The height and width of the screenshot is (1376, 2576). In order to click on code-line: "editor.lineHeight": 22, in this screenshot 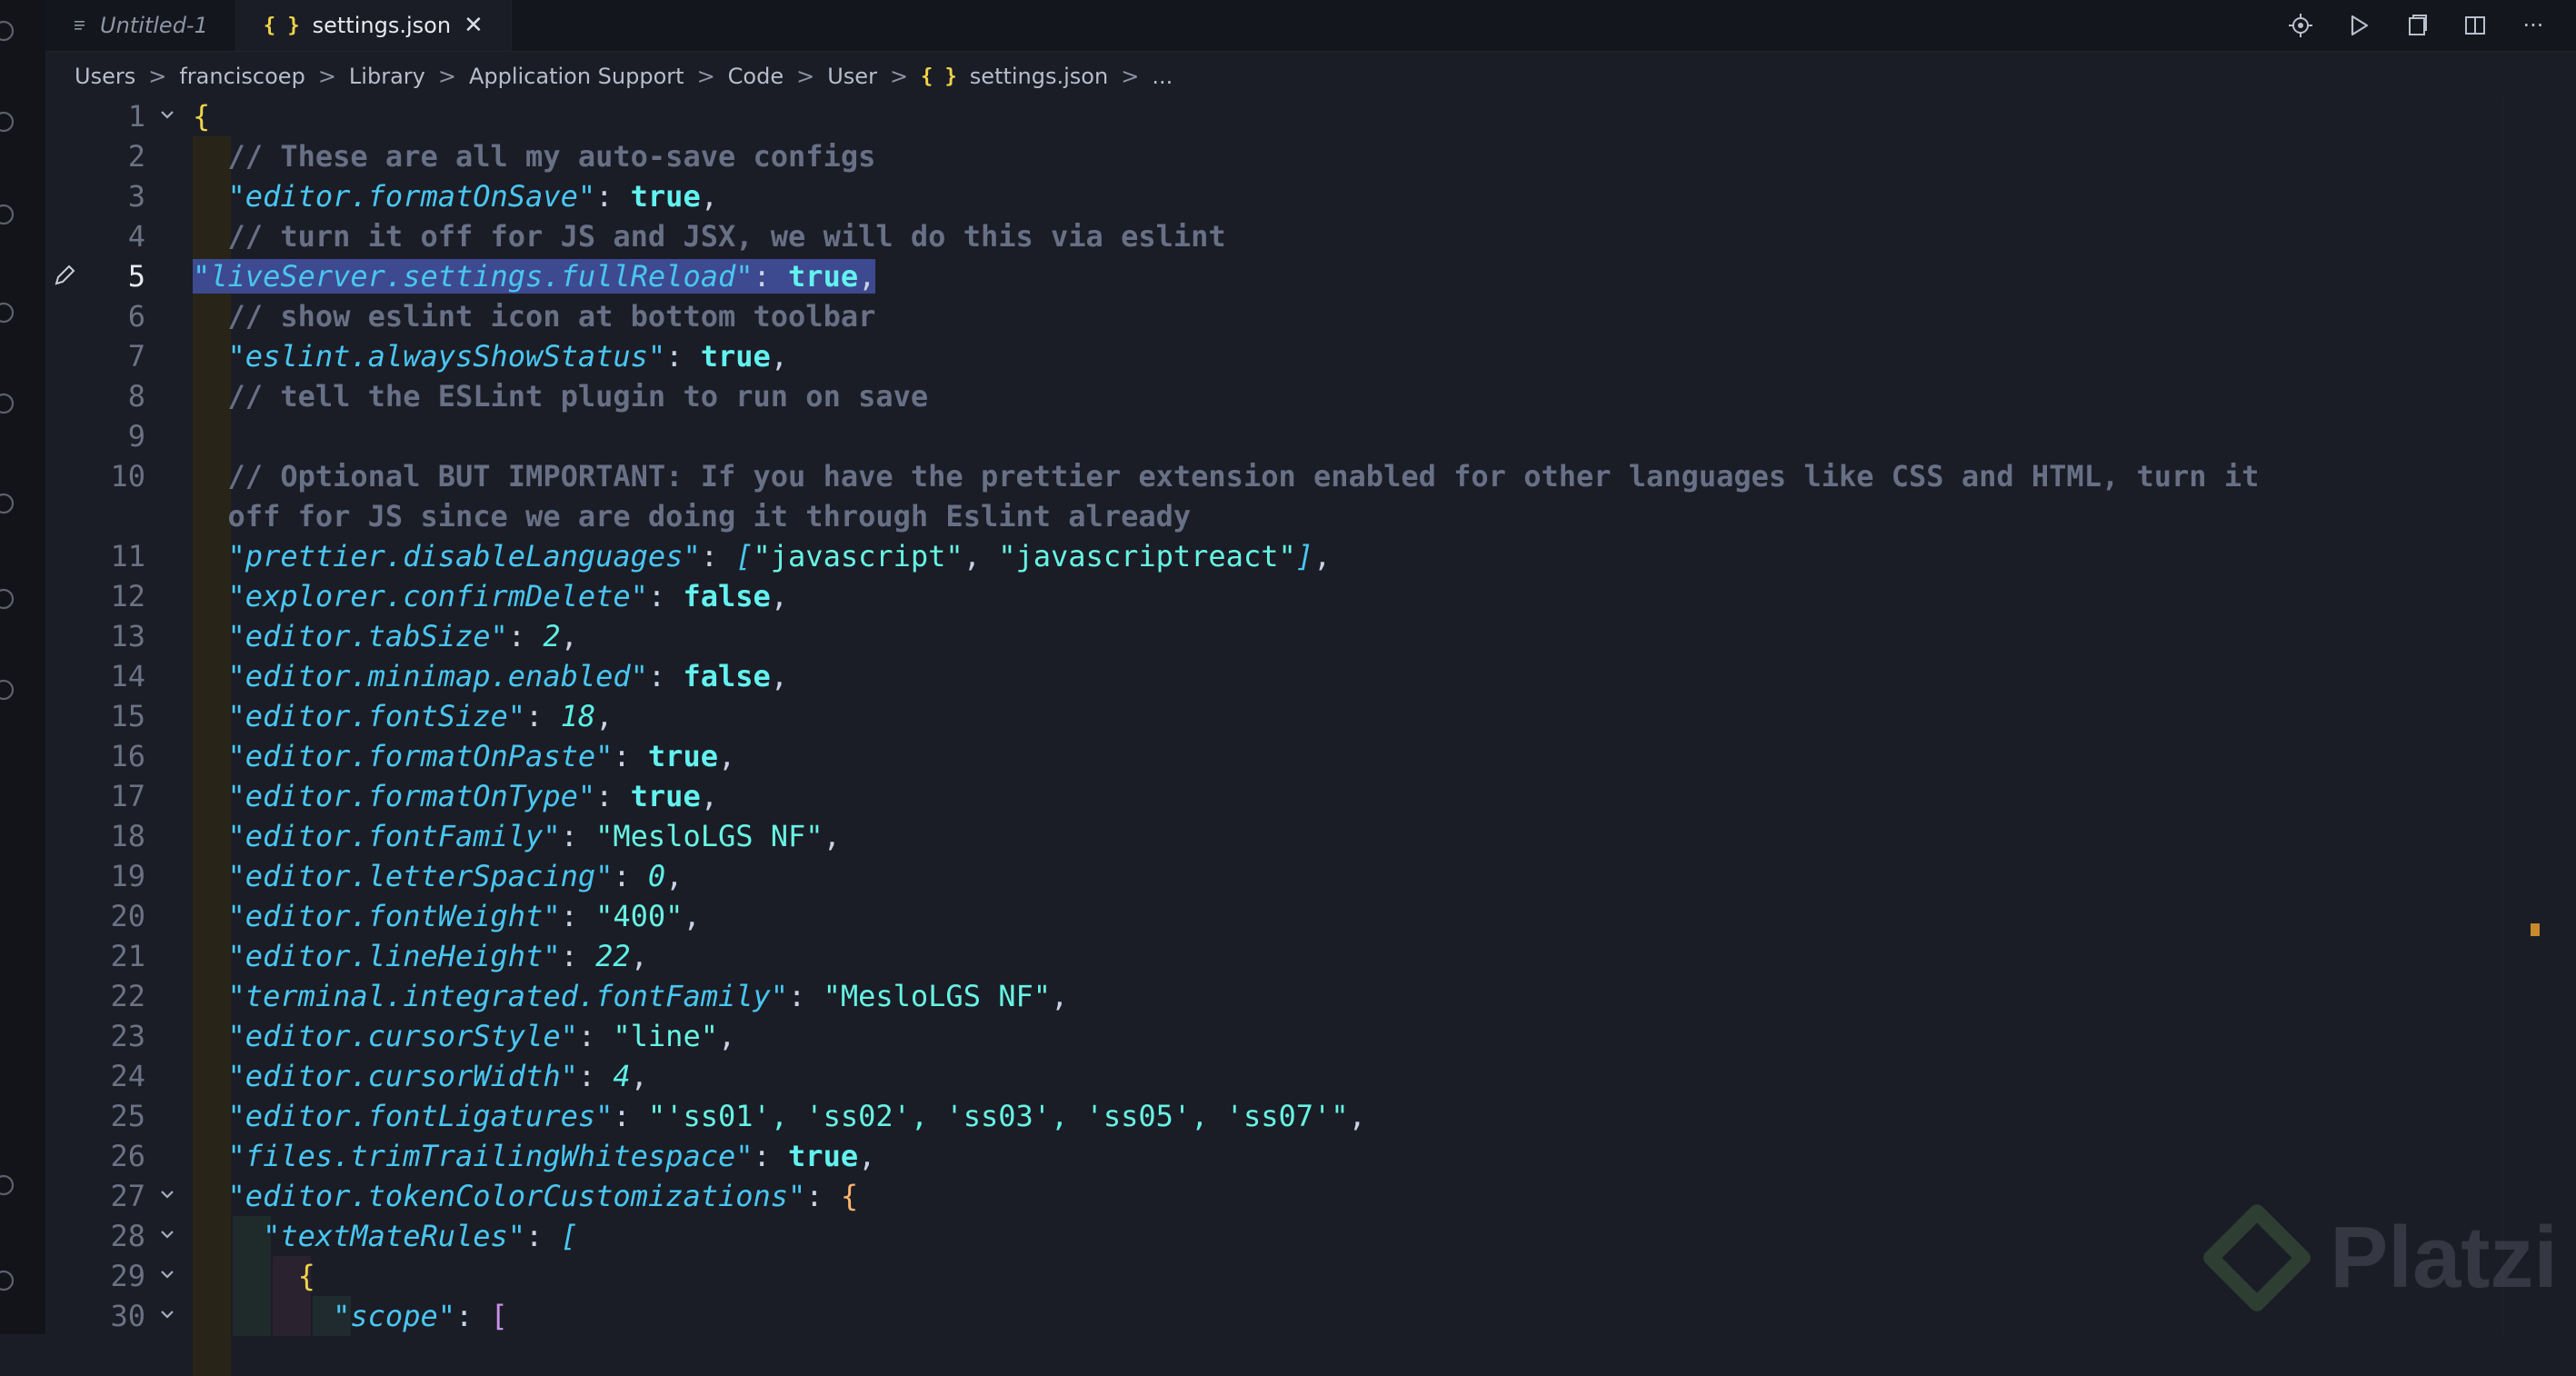, I will do `click(420, 956)`.